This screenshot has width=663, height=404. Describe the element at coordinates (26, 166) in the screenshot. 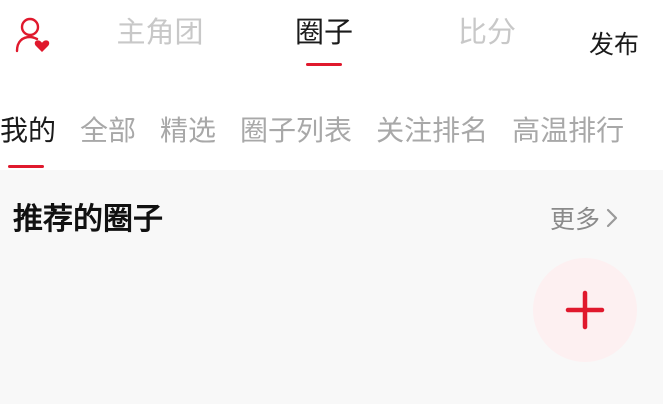

I see `active-sub-tab-indicator` at that location.